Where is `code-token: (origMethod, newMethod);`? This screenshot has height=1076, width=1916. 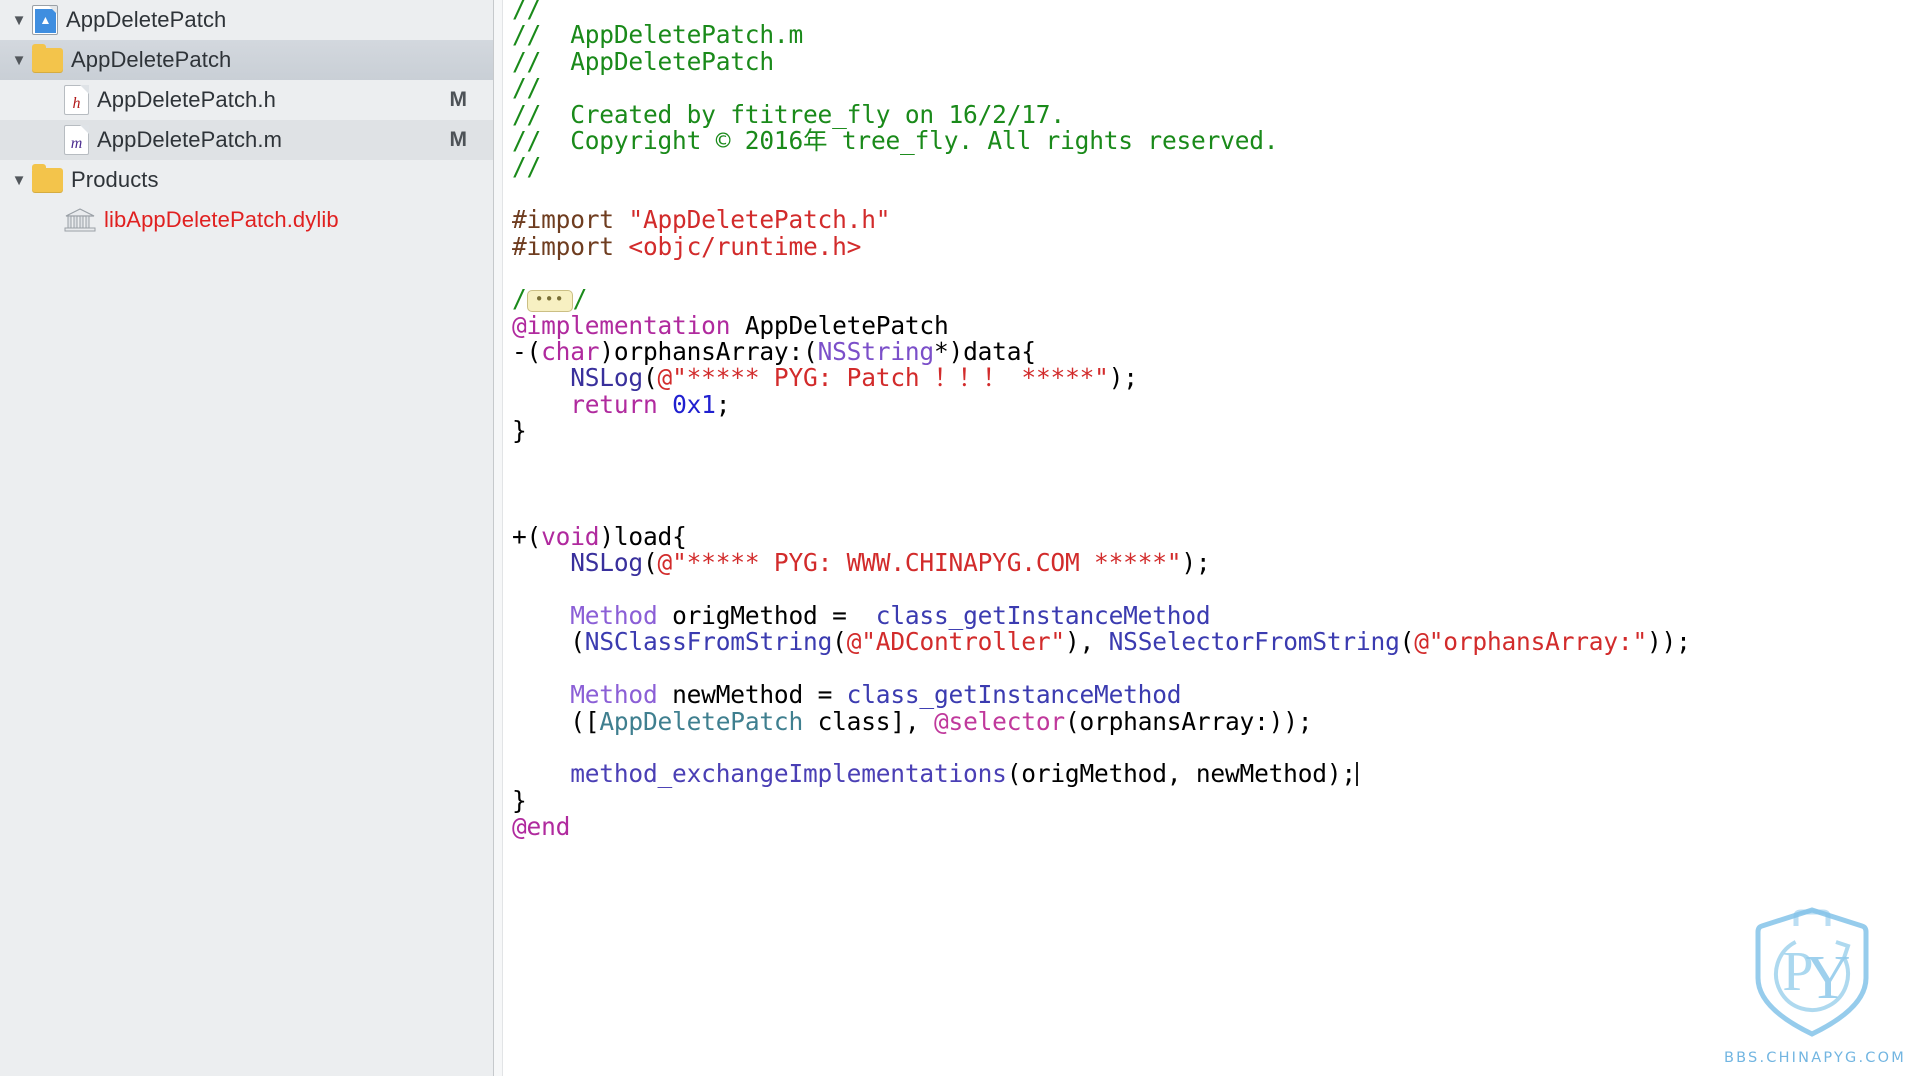 code-token: (origMethod, newMethod); is located at coordinates (1181, 774).